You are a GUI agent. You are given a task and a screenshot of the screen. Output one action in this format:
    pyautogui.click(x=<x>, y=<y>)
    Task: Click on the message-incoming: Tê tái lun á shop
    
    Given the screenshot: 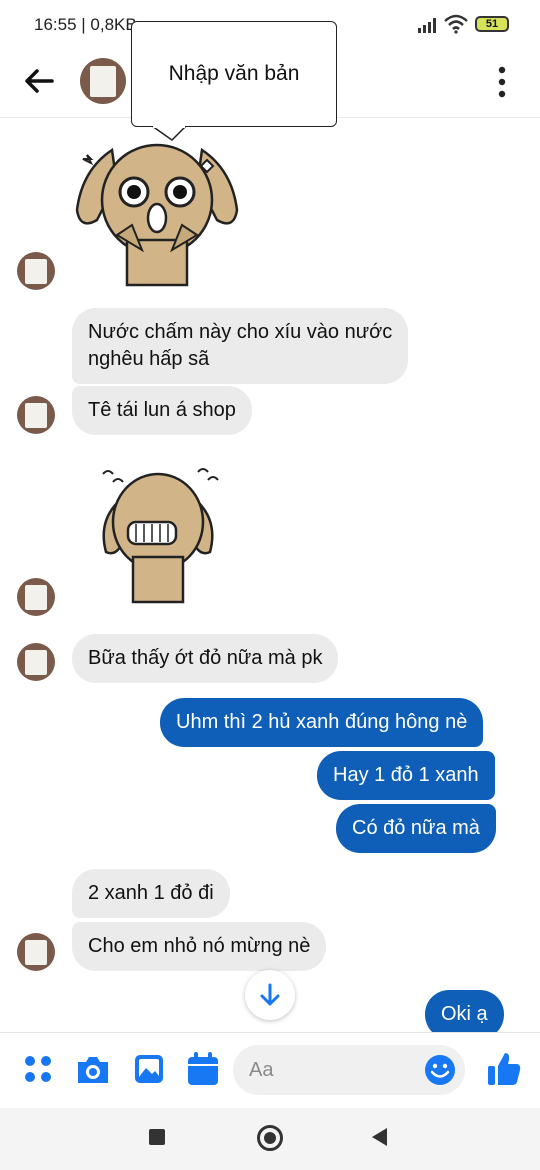 What is the action you would take?
    pyautogui.click(x=162, y=410)
    